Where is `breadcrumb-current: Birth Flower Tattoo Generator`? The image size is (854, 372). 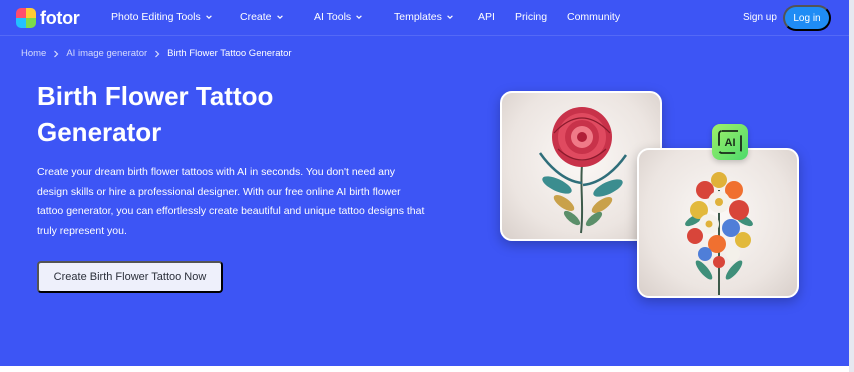 breadcrumb-current: Birth Flower Tattoo Generator is located at coordinates (229, 53).